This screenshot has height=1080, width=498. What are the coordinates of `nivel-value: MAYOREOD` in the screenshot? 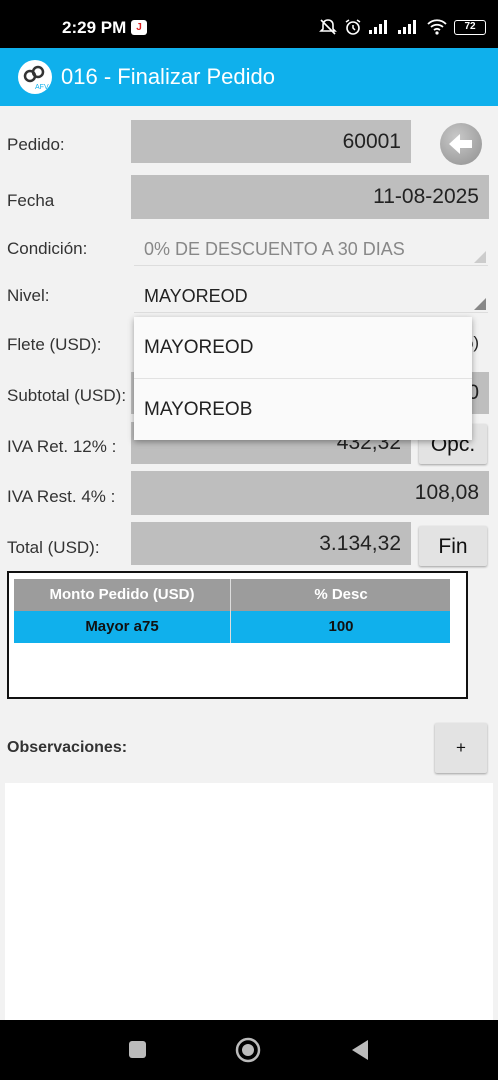 It's located at (196, 296).